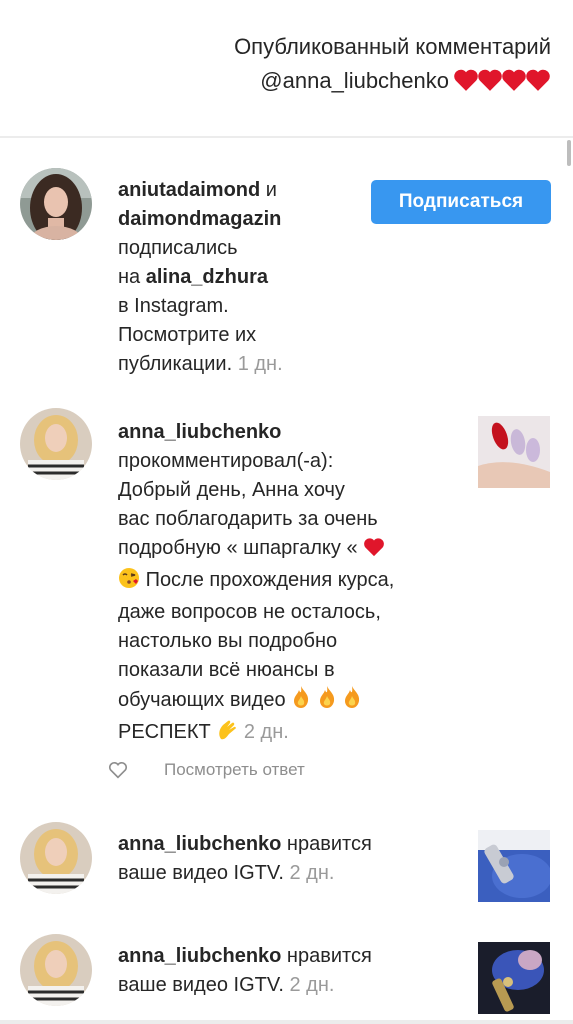  What do you see at coordinates (129, 582) in the screenshot?
I see `kissing-face-icon` at bounding box center [129, 582].